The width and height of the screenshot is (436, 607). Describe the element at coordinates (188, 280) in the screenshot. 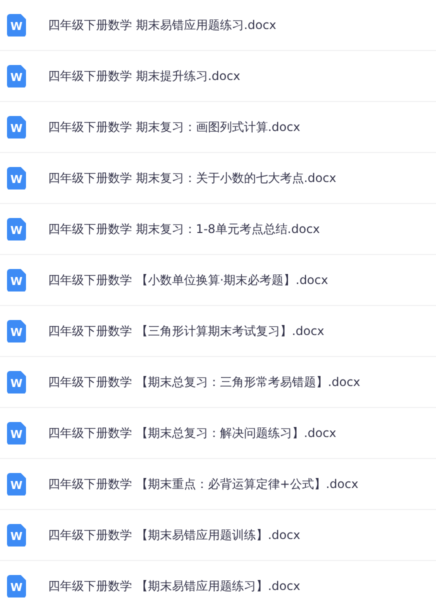

I see `file-name: 四年级下册数学 【小数单位换算·期末必考题】.docx` at that location.